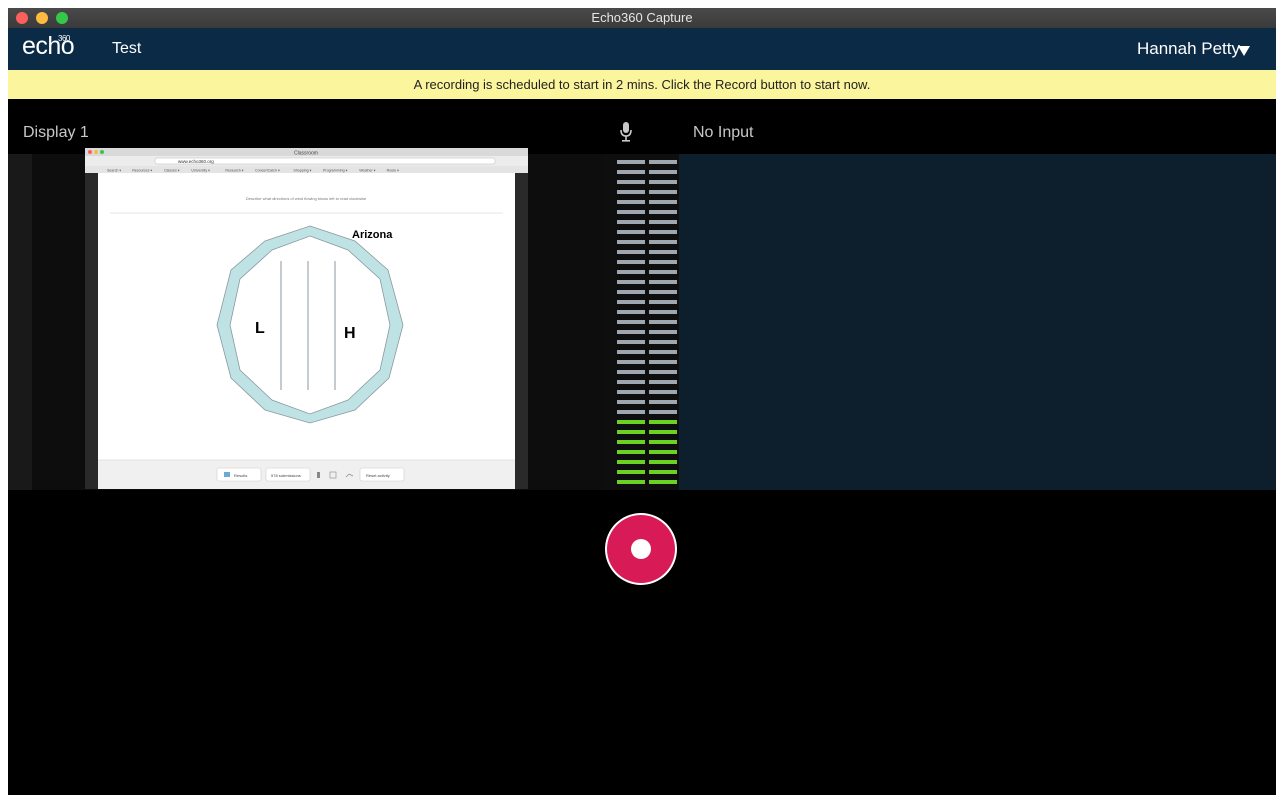 Image resolution: width=1276 pixels, height=795 pixels. I want to click on title-bar: Echo360 Capture, so click(642, 18).